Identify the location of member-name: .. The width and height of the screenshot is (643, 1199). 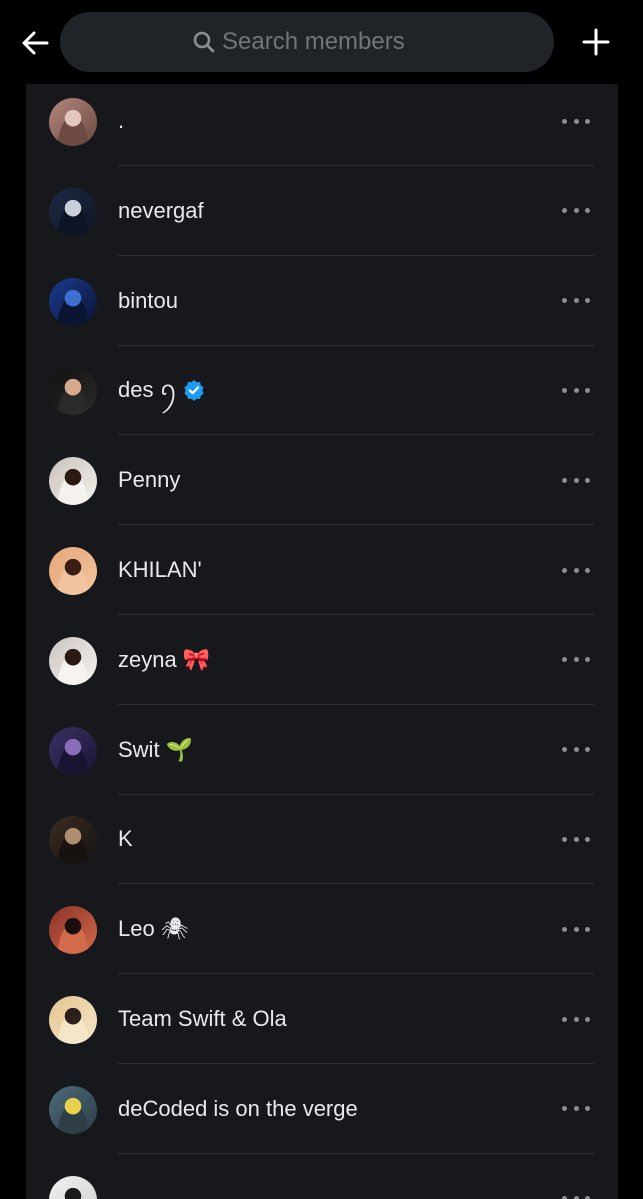
(124, 121).